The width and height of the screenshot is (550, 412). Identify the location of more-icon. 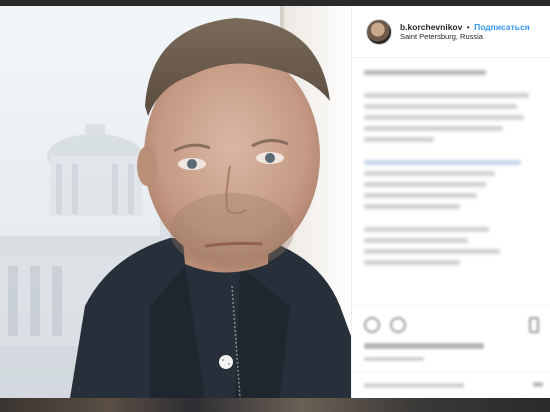
(538, 384).